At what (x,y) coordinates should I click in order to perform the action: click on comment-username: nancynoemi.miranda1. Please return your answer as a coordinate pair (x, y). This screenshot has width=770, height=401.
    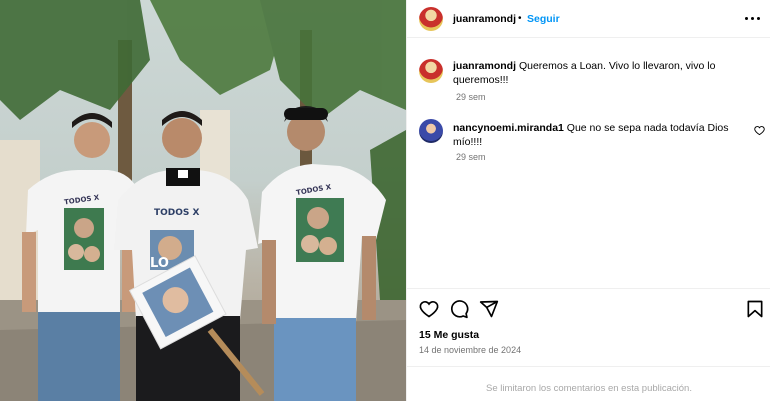
    Looking at the image, I should click on (508, 128).